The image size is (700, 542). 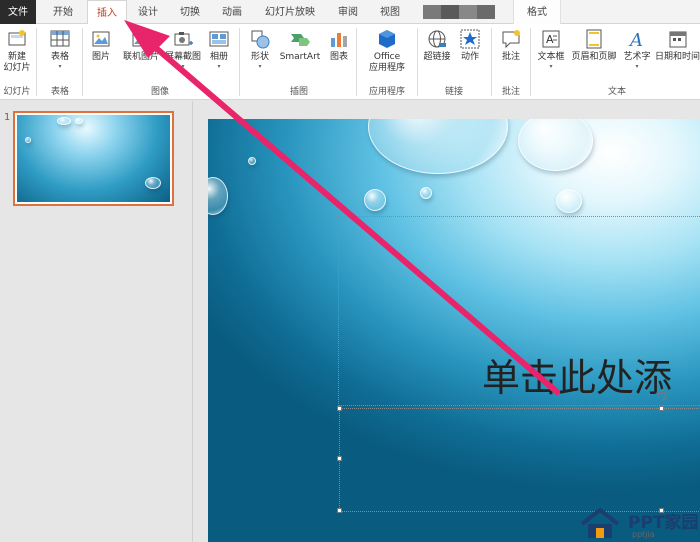 I want to click on group-label-links: 链接, so click(x=453, y=92).